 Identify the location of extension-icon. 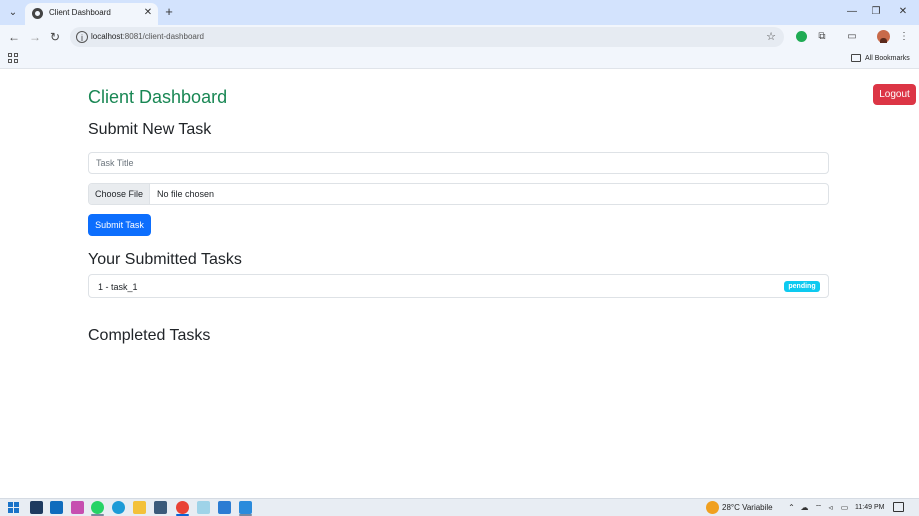
(801, 36).